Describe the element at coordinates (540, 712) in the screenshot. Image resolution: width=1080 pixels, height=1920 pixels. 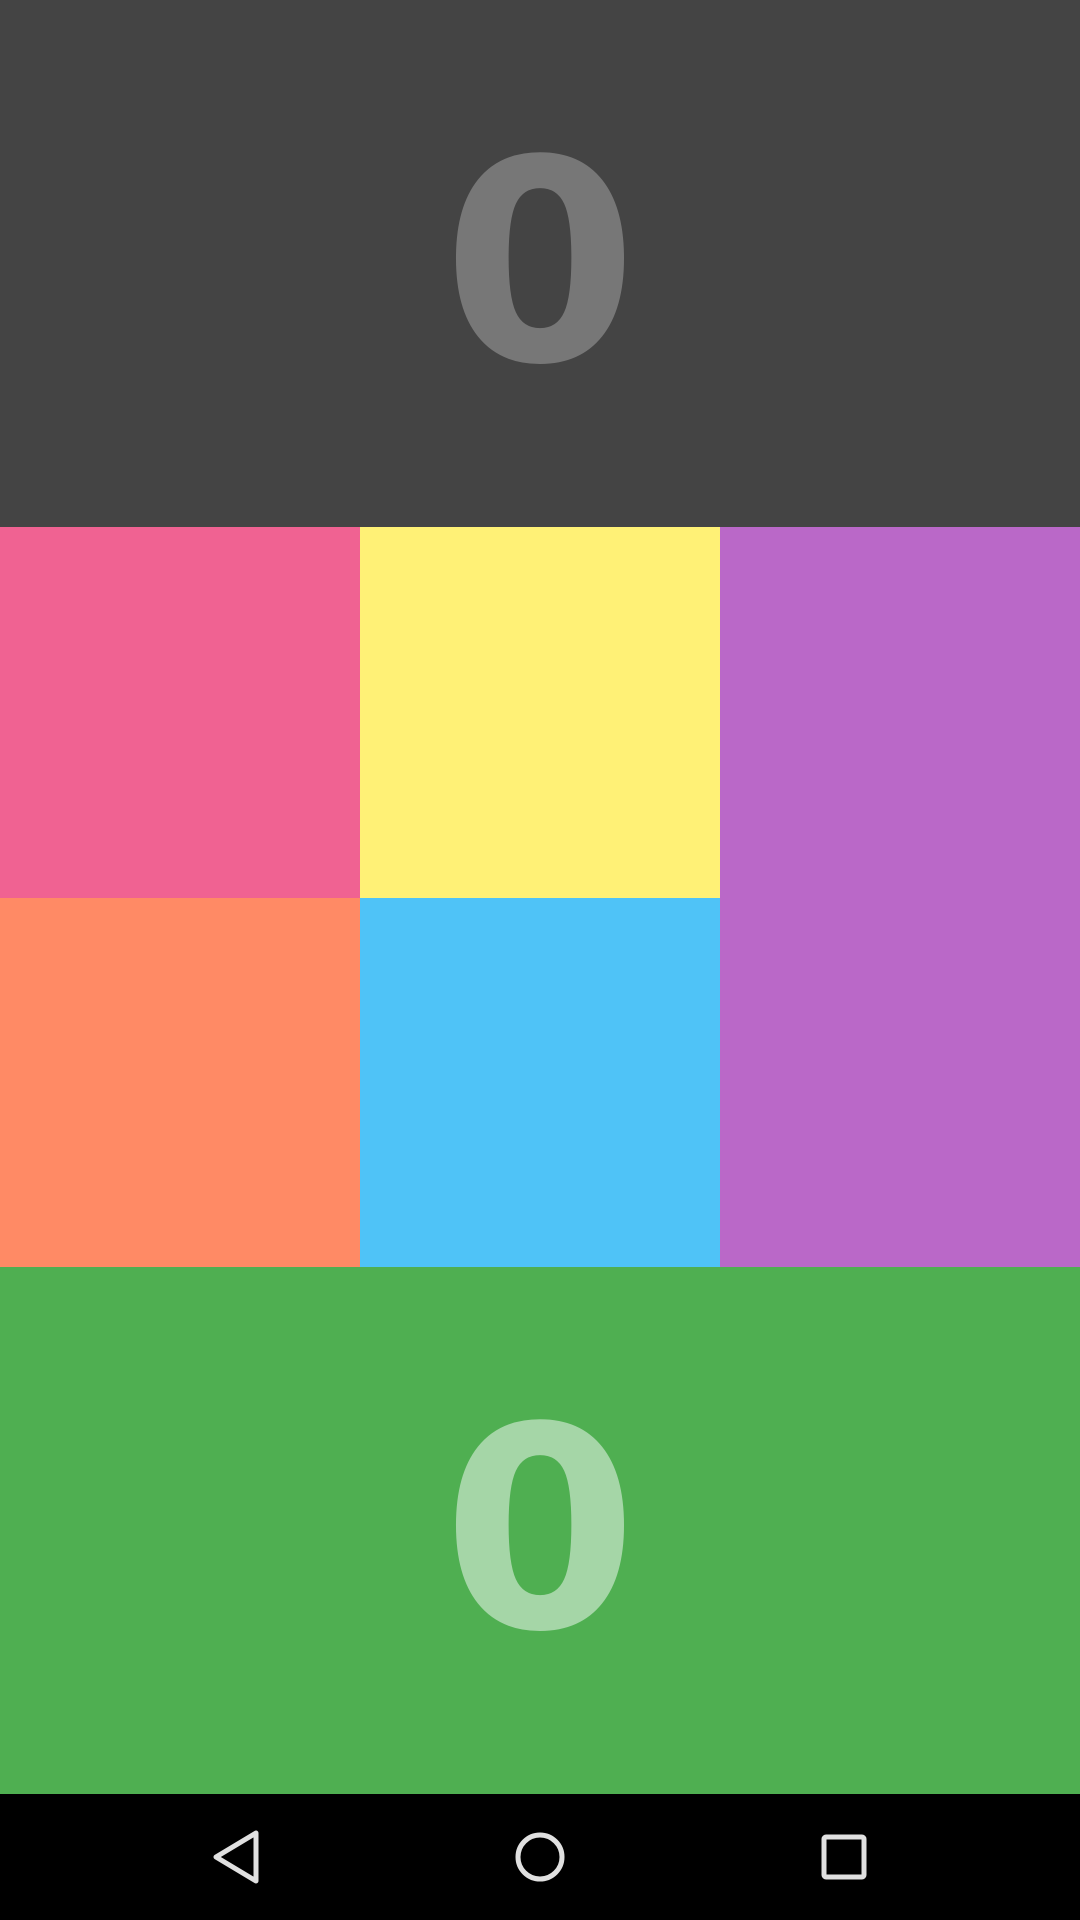
I see `yellow-tile` at that location.